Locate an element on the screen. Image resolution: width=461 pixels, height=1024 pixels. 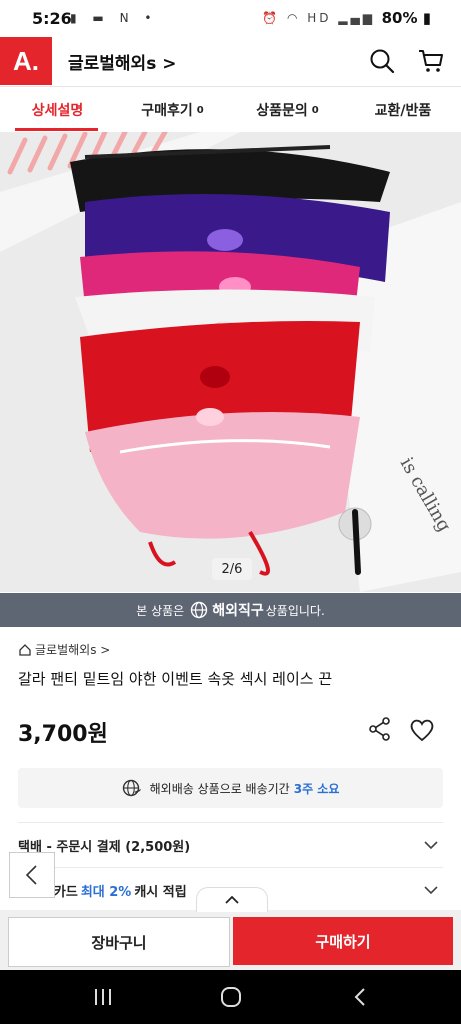
image-pager: 2/6 is located at coordinates (232, 569).